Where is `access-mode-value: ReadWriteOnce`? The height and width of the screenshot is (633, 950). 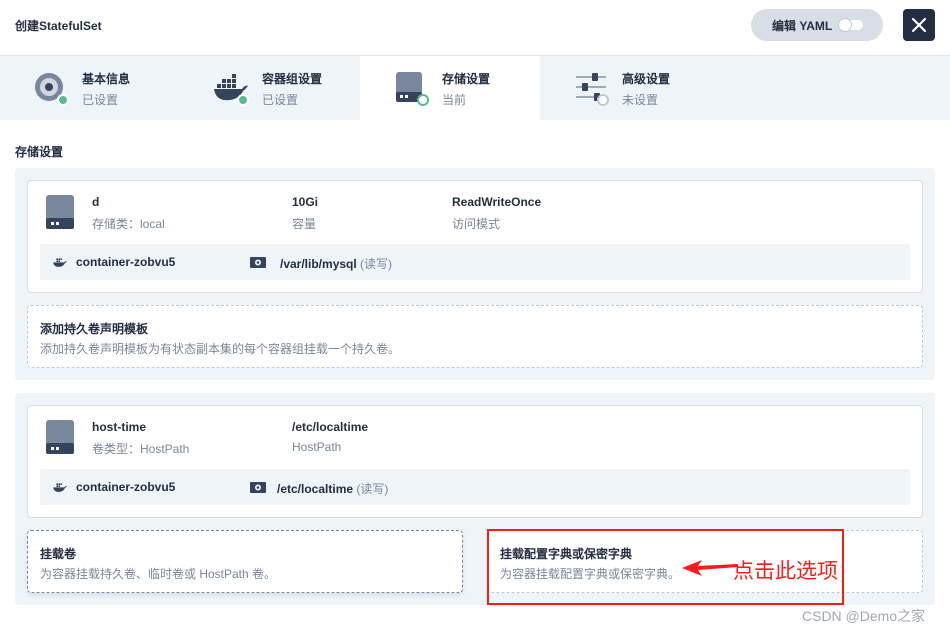 access-mode-value: ReadWriteOnce is located at coordinates (497, 202).